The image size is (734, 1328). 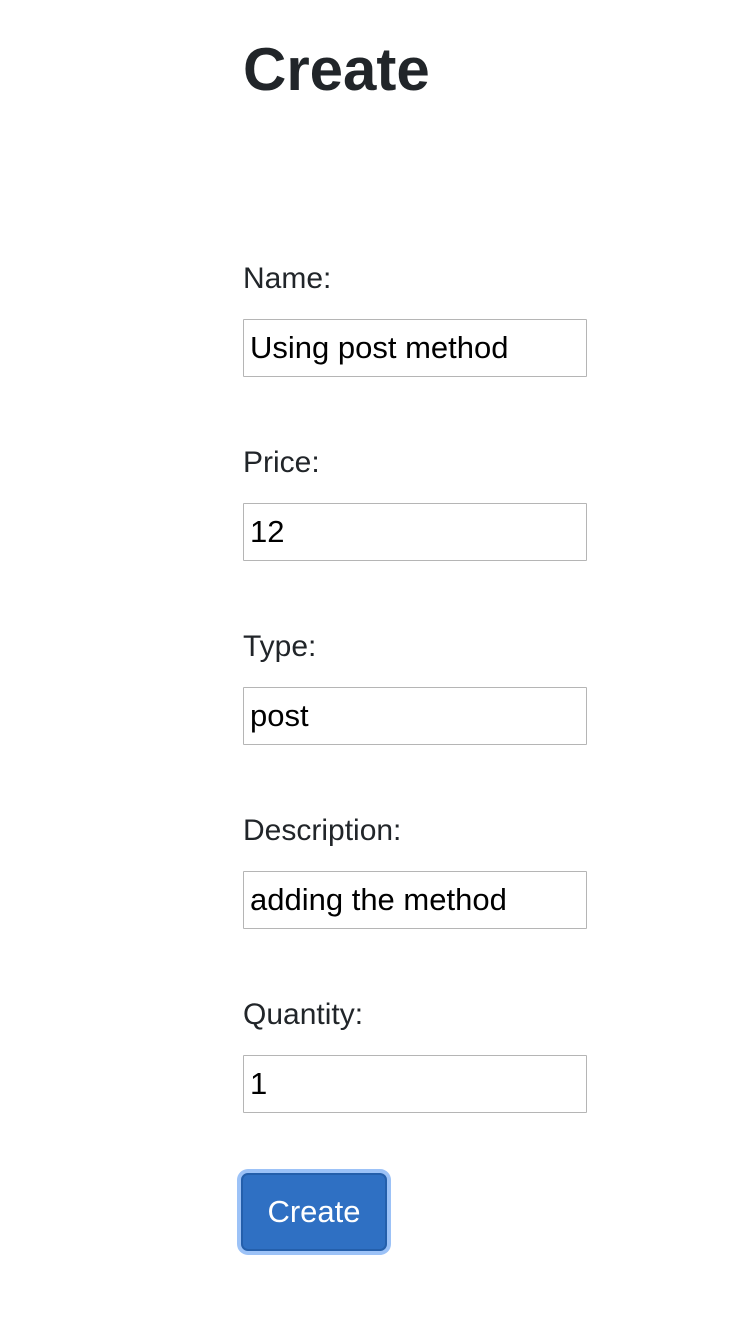 What do you see at coordinates (415, 900) in the screenshot?
I see `description-input` at bounding box center [415, 900].